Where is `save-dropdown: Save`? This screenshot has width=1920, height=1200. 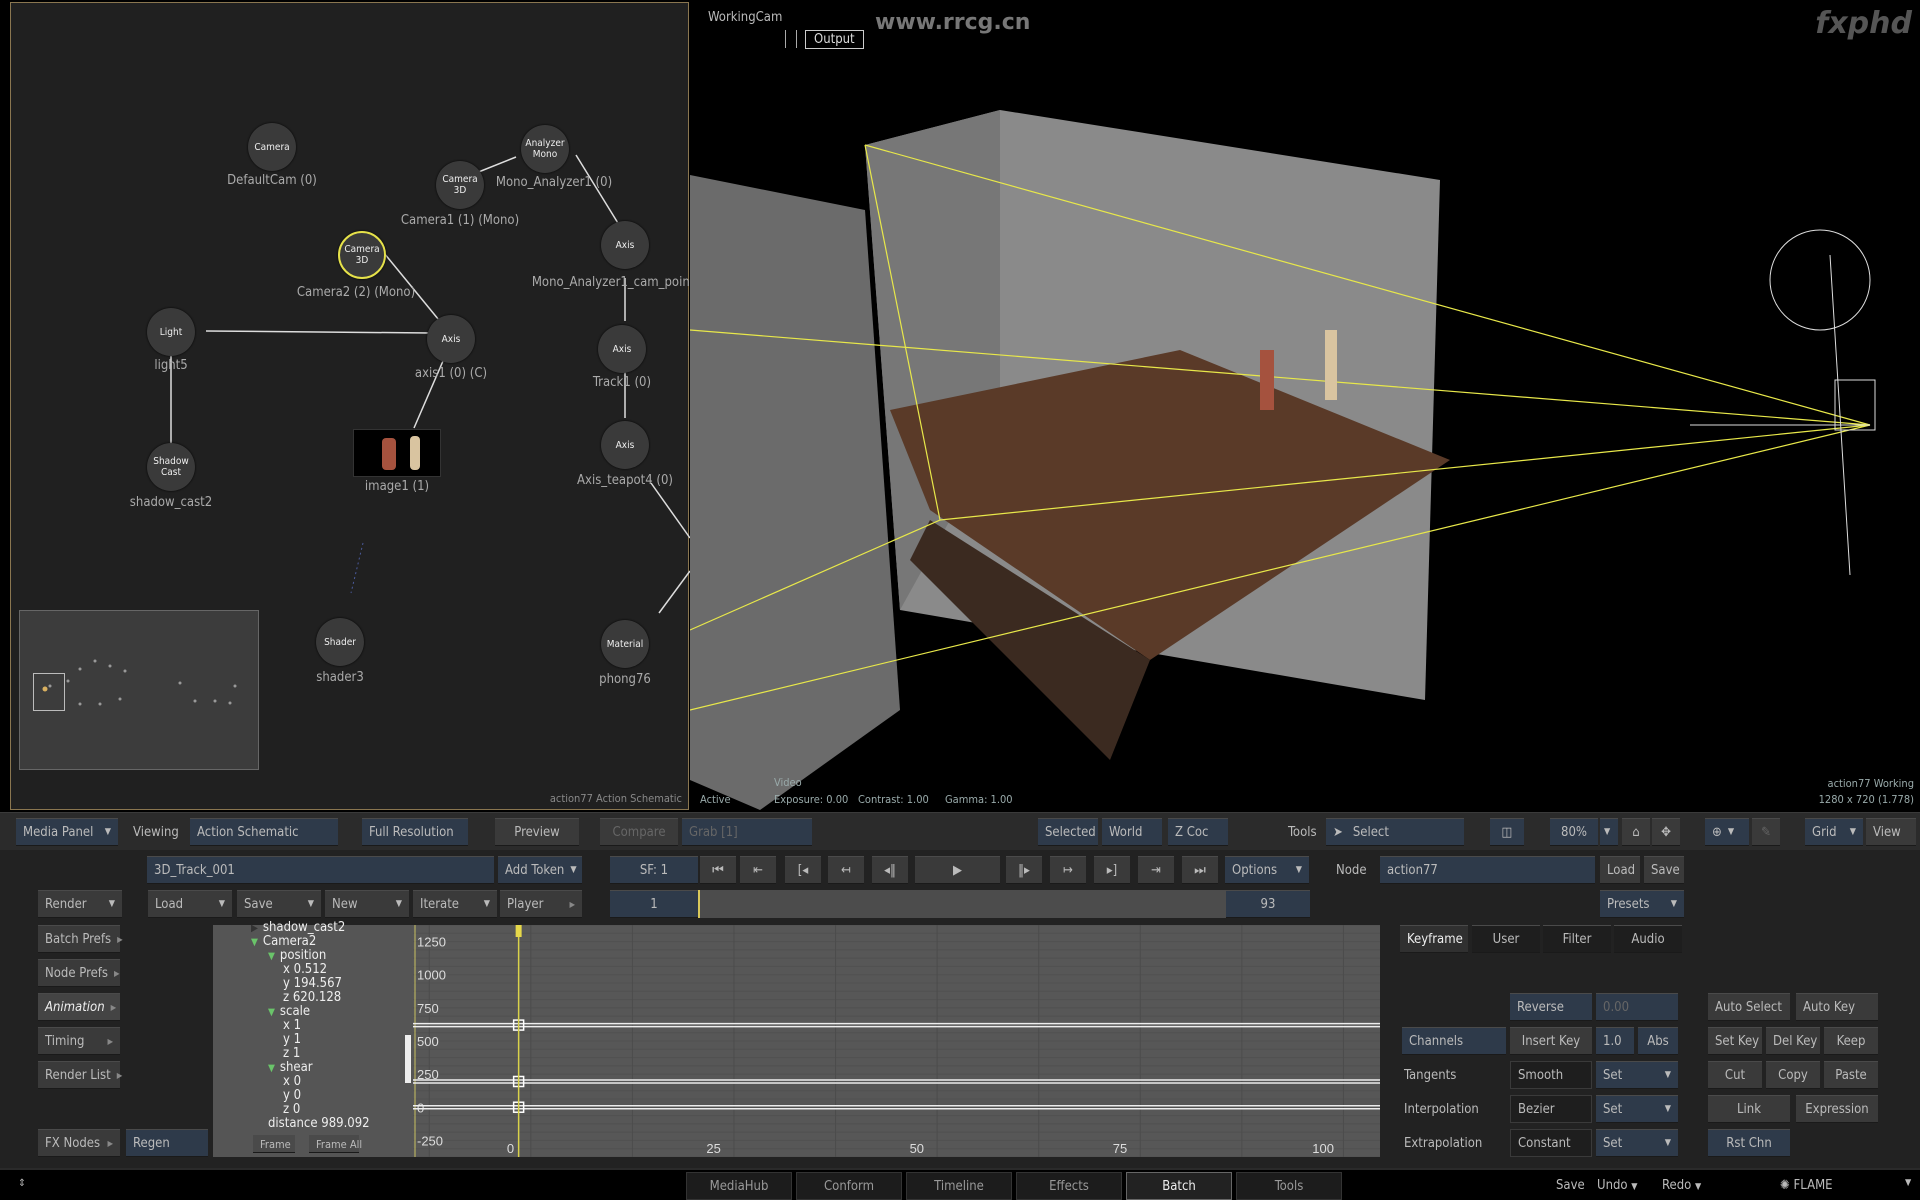
save-dropdown: Save is located at coordinates (279, 904).